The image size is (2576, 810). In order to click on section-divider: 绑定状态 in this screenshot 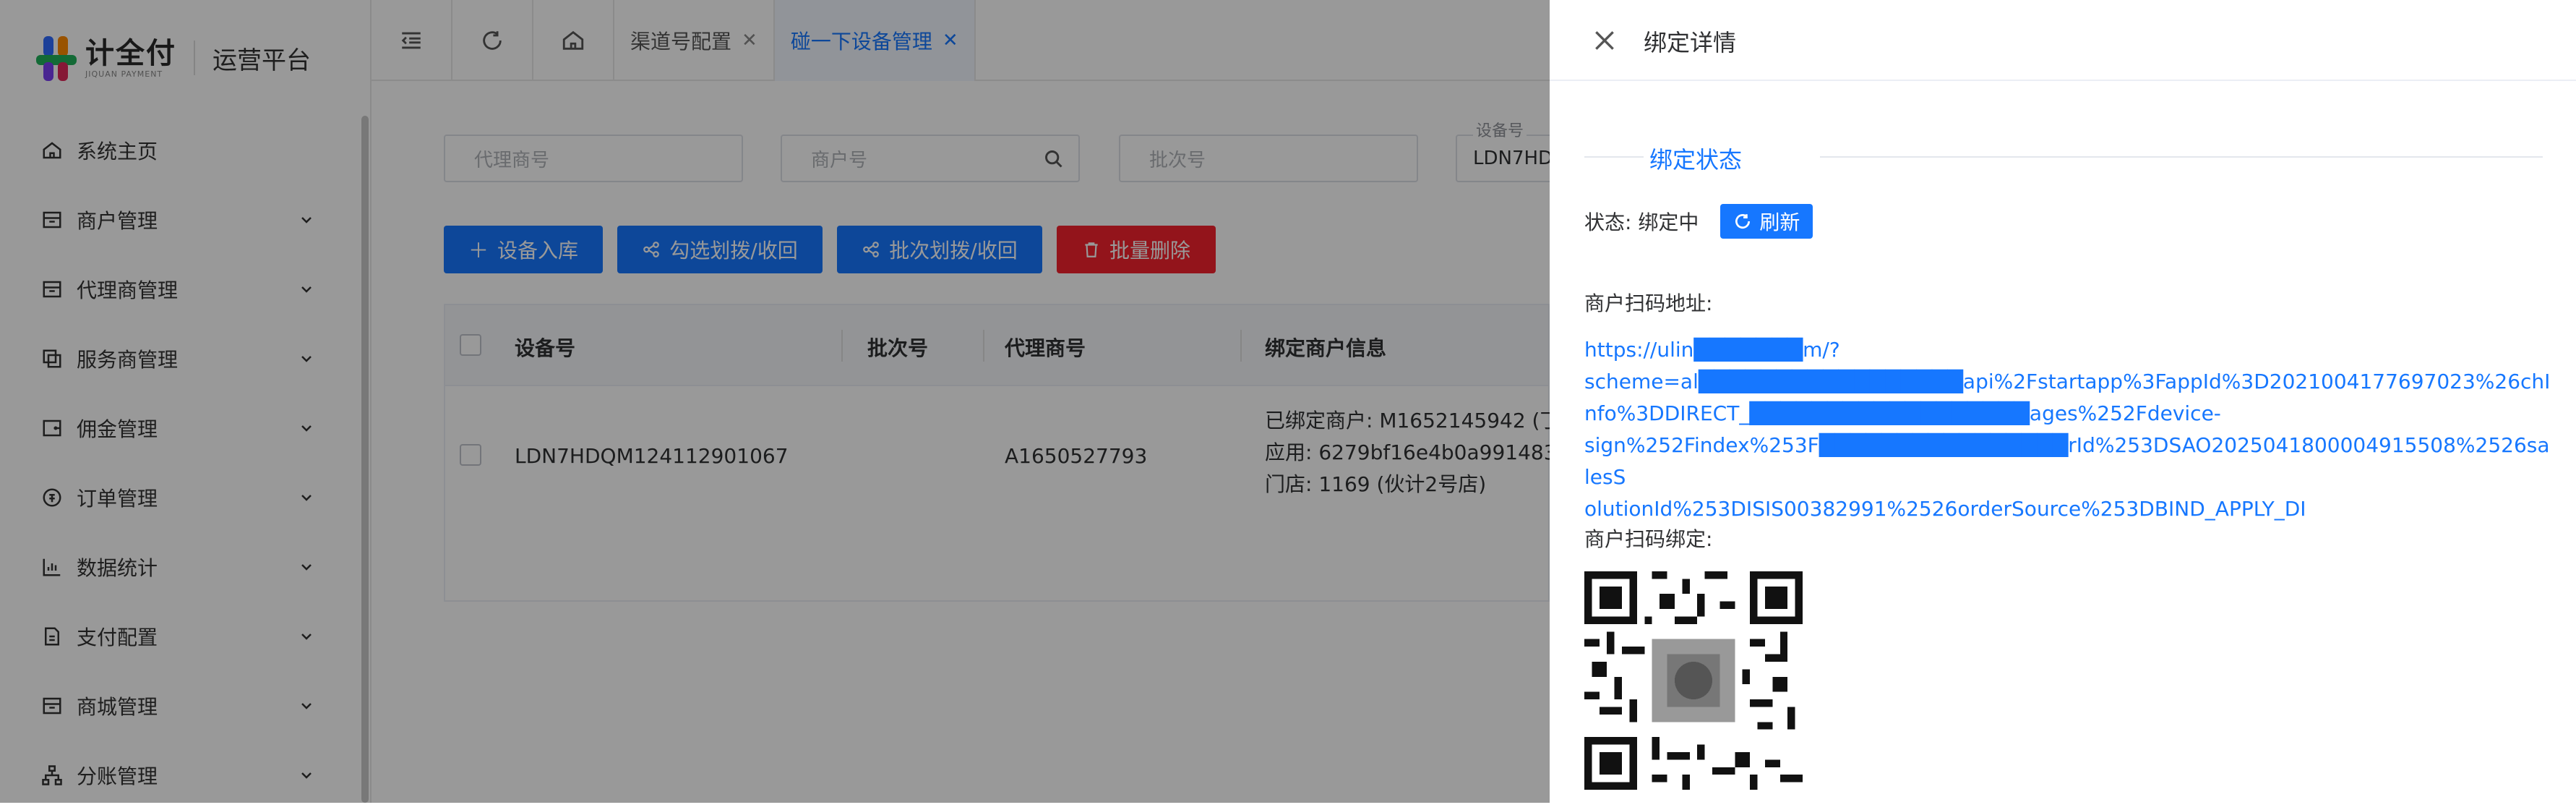, I will do `click(2063, 156)`.